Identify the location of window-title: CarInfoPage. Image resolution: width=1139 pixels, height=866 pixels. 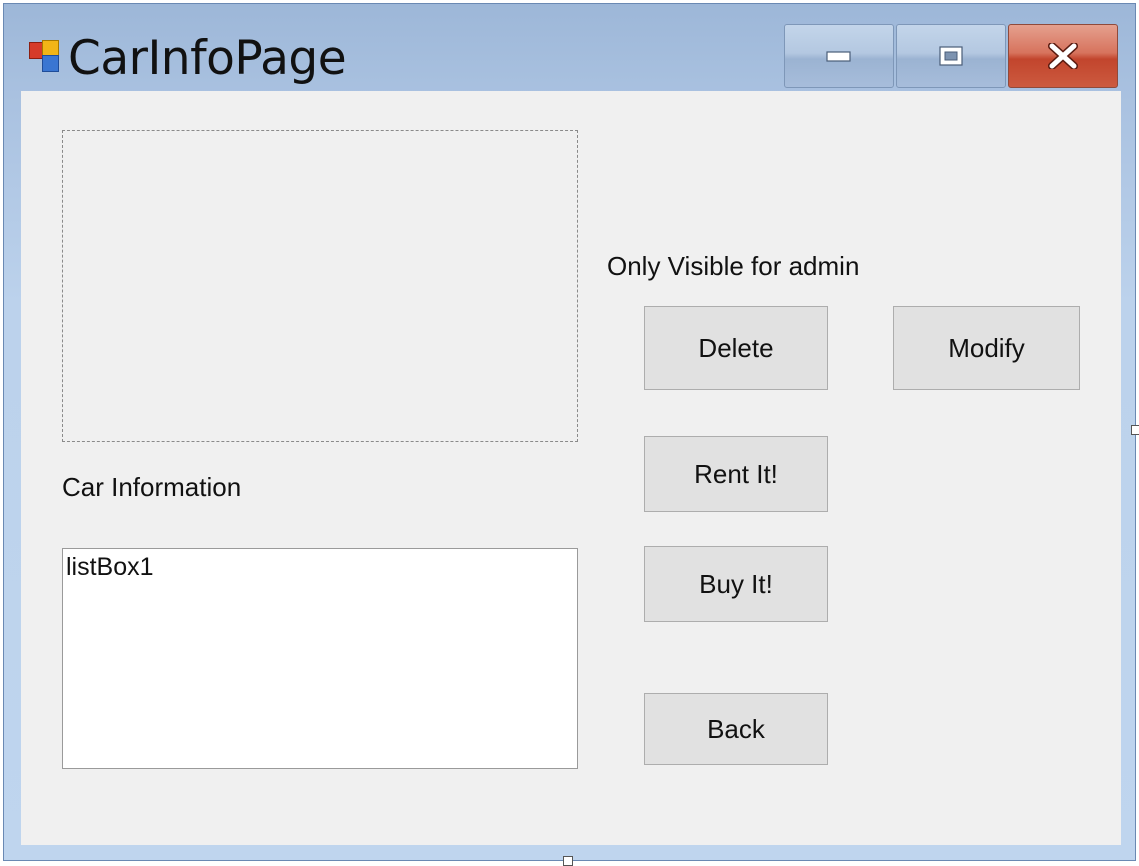
(207, 58).